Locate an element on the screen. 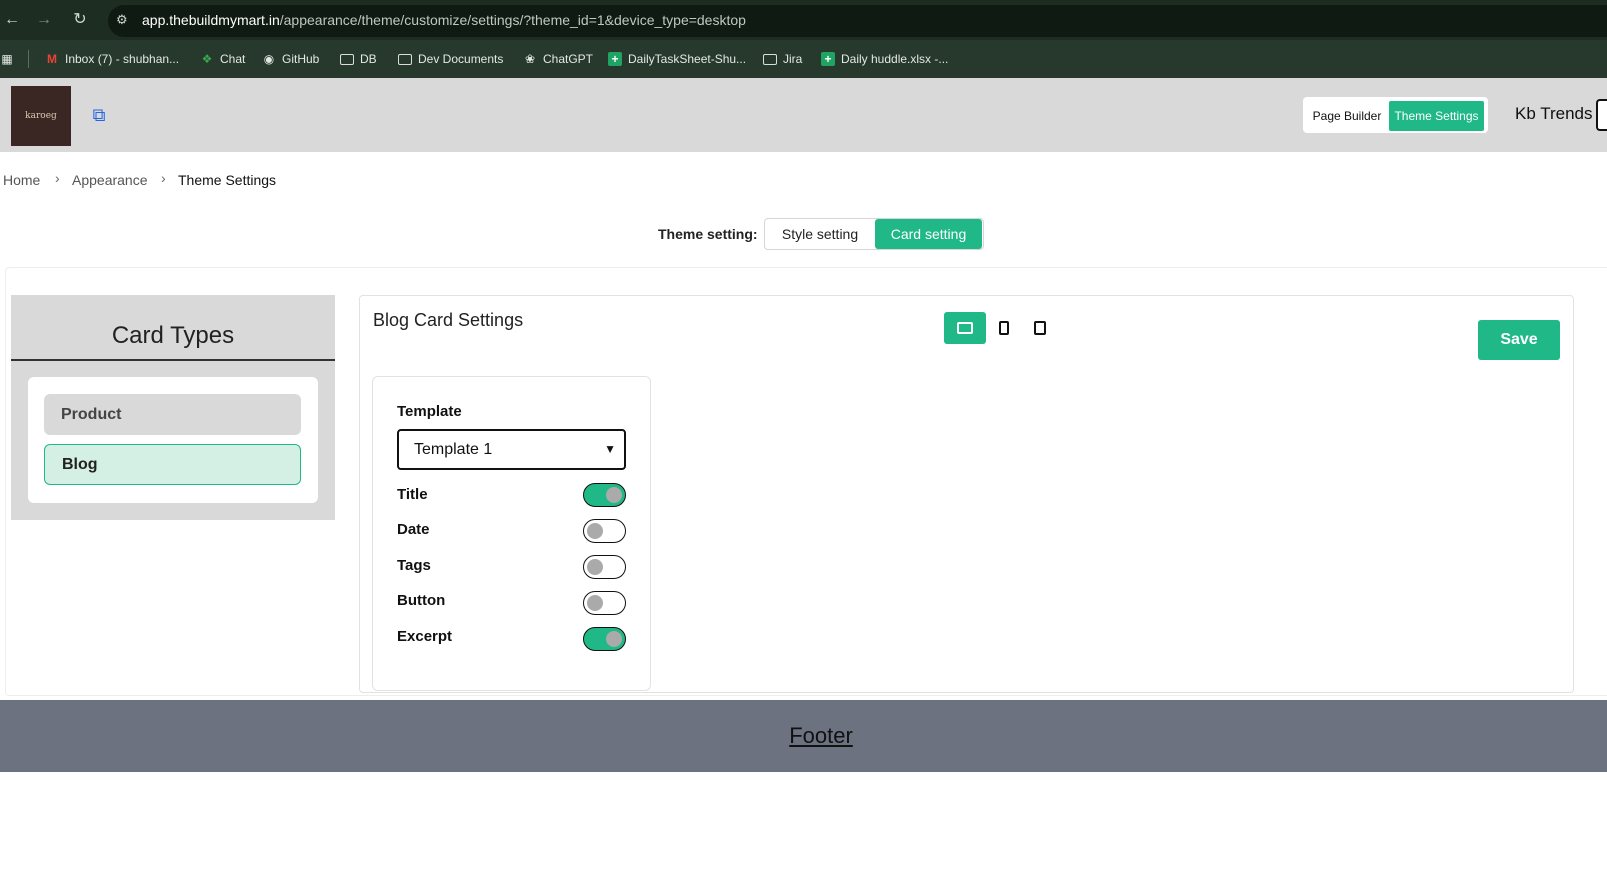  card-types-title: Card Types is located at coordinates (173, 335).